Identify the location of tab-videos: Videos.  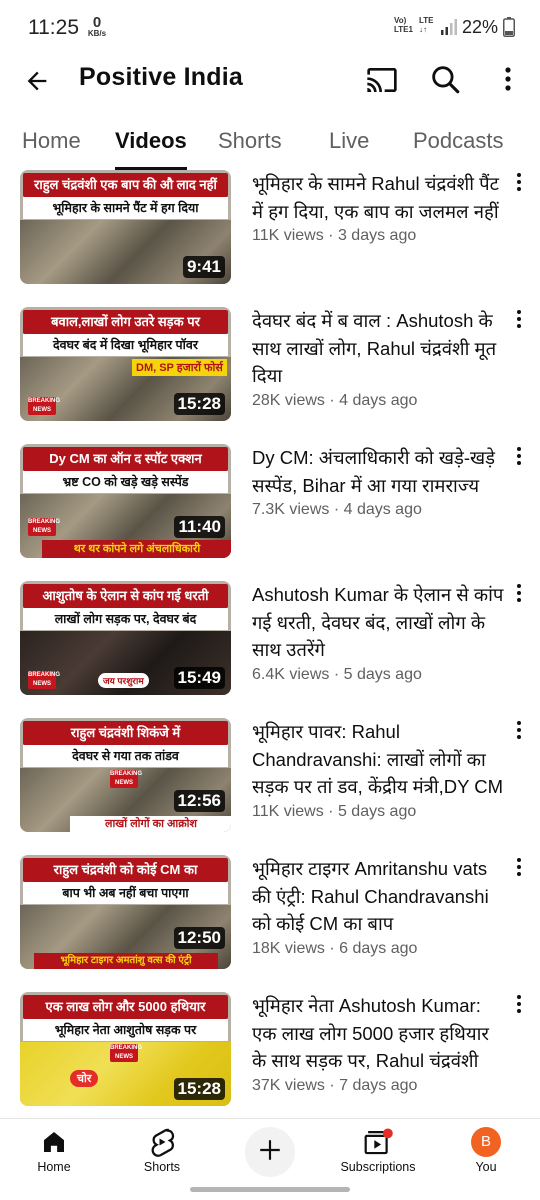
(151, 141).